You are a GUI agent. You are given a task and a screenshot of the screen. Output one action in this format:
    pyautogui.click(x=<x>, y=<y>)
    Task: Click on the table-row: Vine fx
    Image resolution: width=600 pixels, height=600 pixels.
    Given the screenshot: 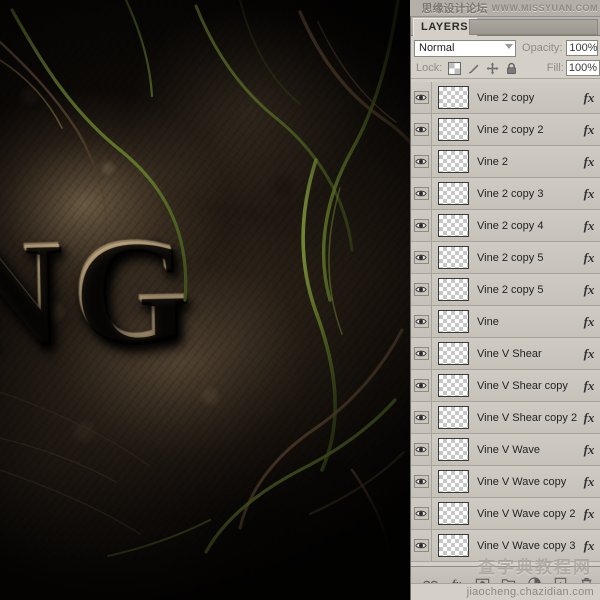 What is the action you would take?
    pyautogui.click(x=505, y=321)
    